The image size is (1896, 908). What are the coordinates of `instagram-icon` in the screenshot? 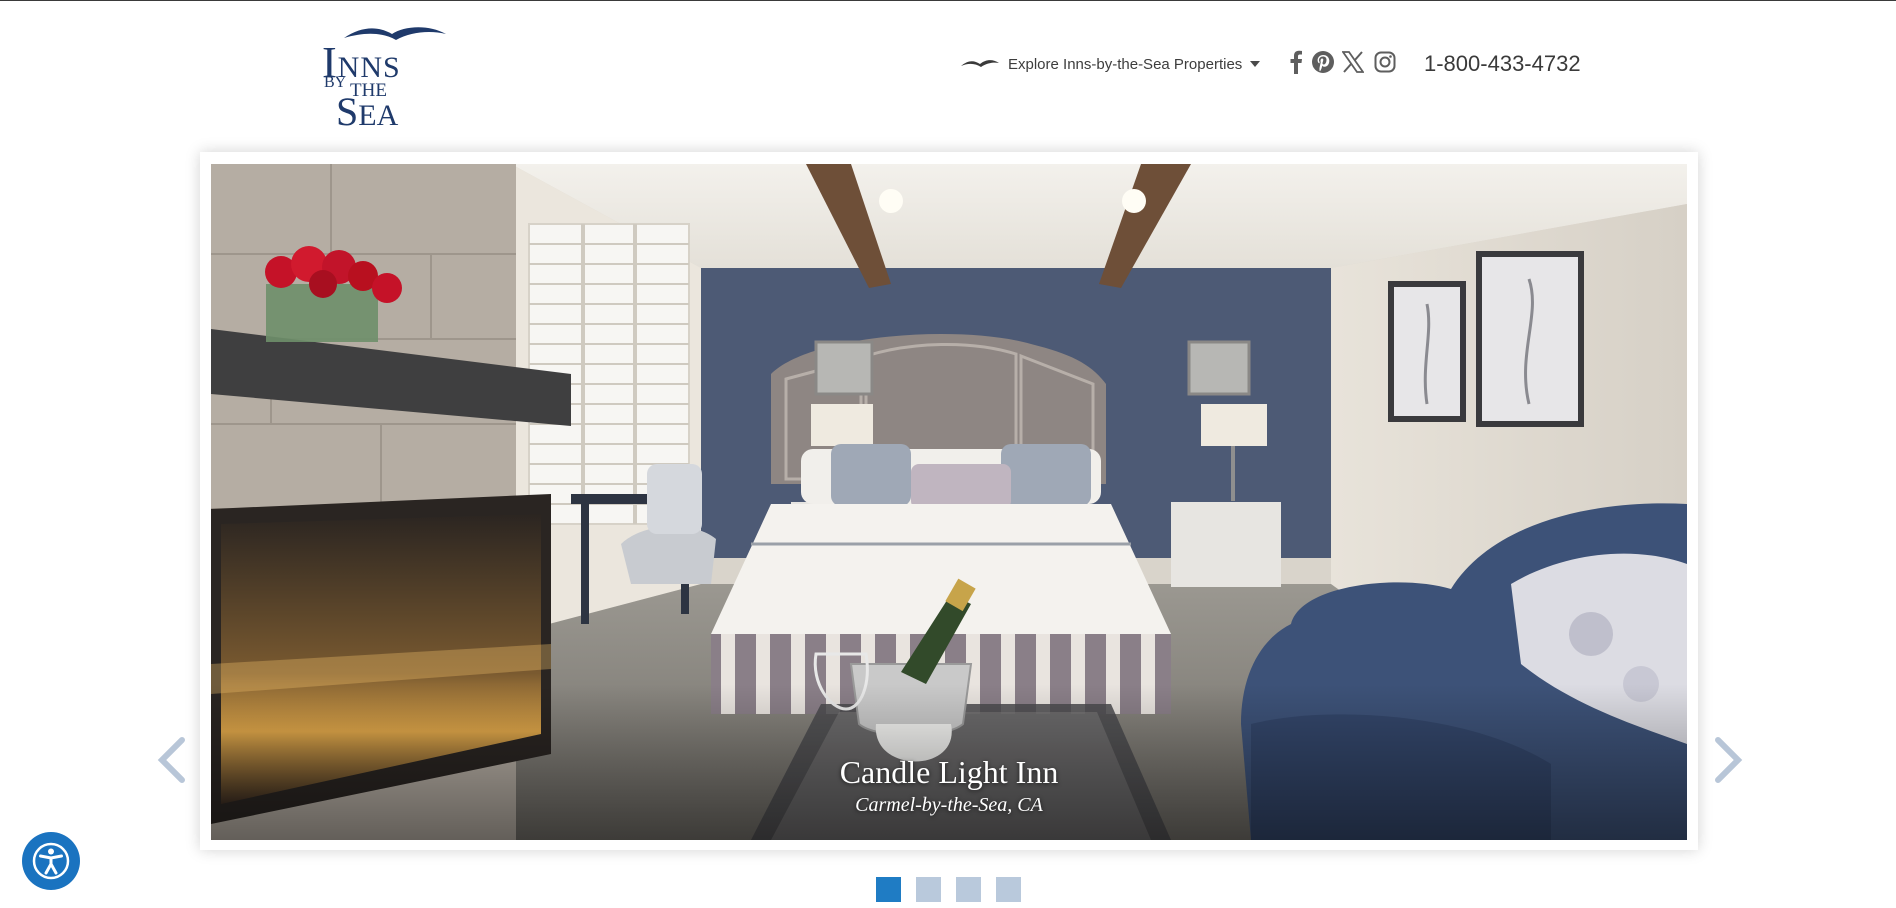 It's located at (1385, 62).